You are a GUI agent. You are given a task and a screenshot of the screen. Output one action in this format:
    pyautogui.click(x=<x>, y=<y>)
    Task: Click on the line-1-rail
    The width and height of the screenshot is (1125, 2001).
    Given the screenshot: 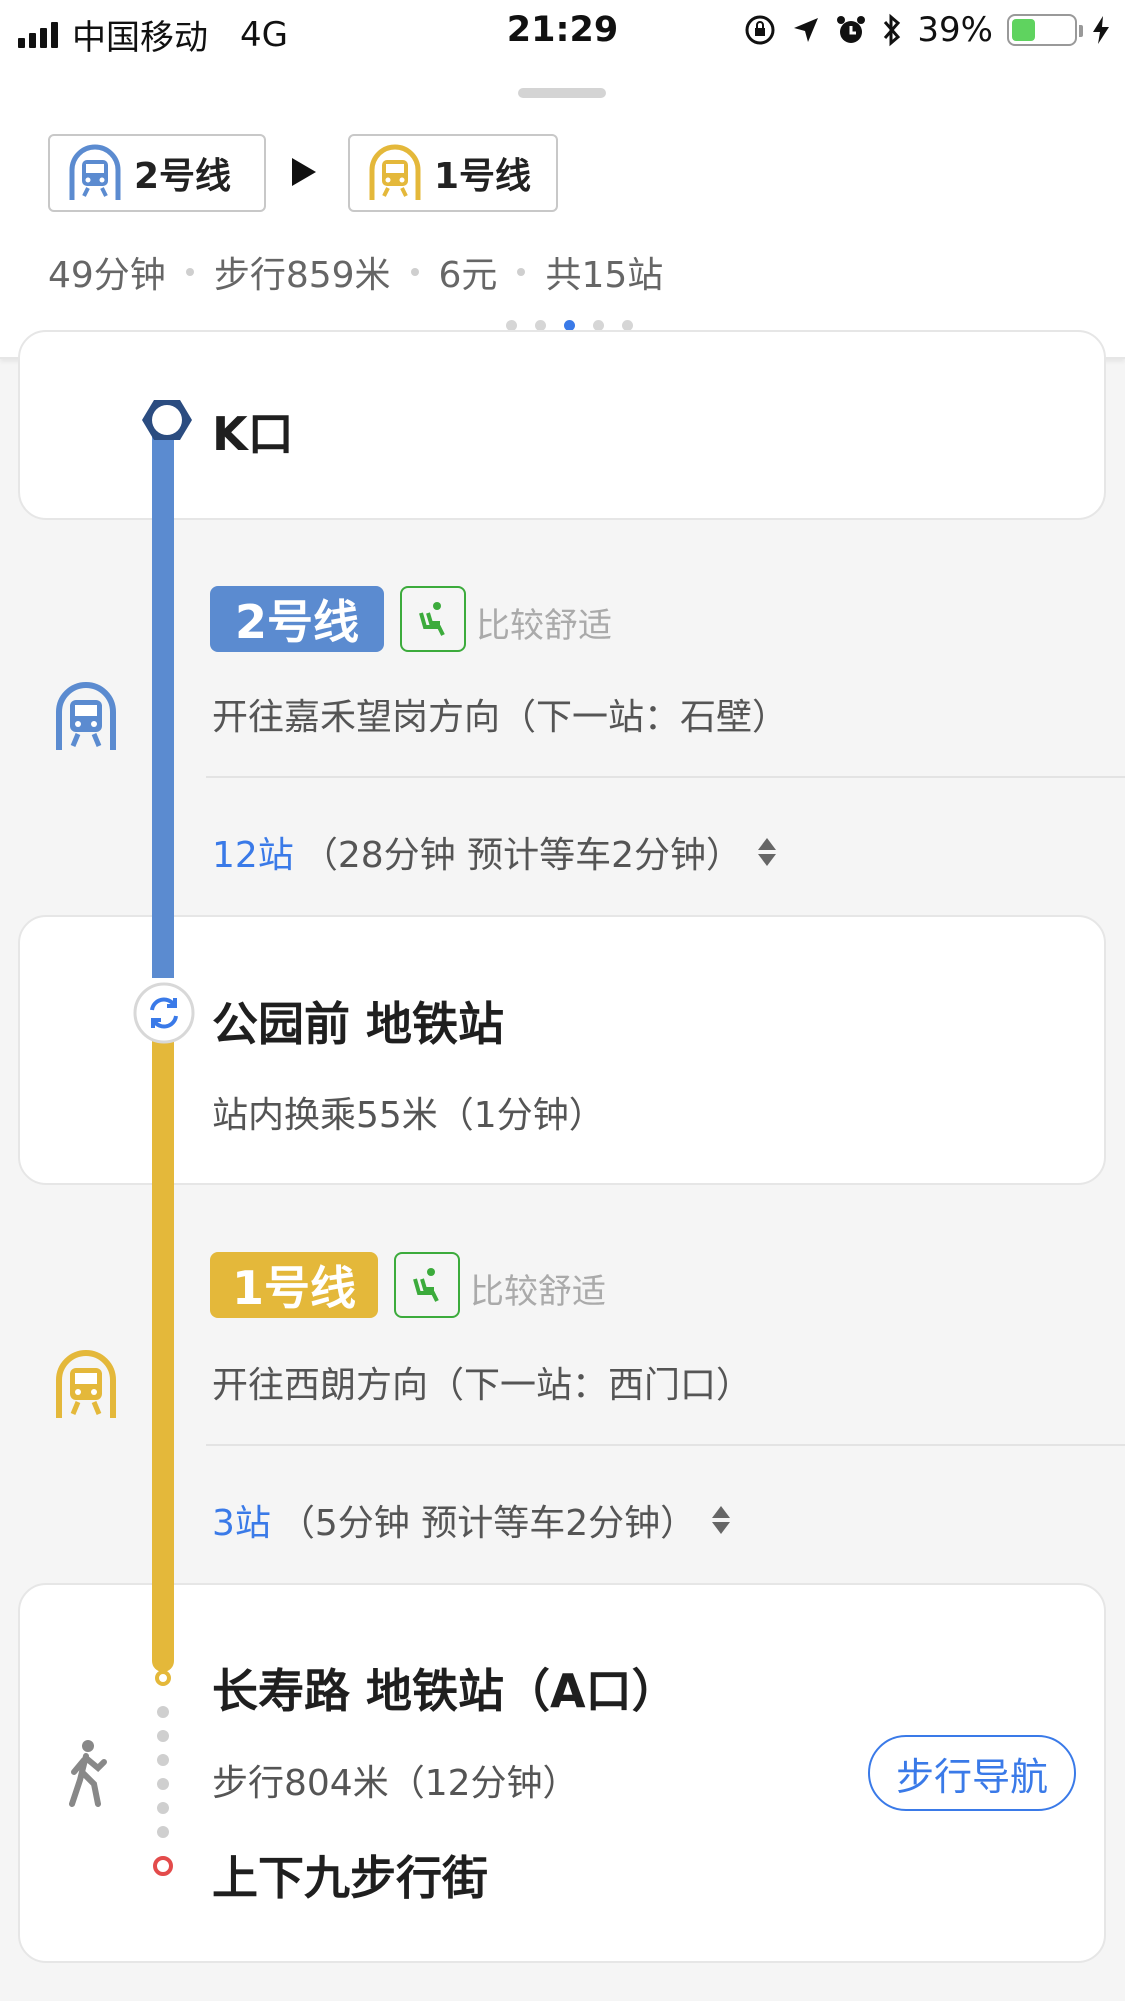 What is the action you would take?
    pyautogui.click(x=163, y=1356)
    